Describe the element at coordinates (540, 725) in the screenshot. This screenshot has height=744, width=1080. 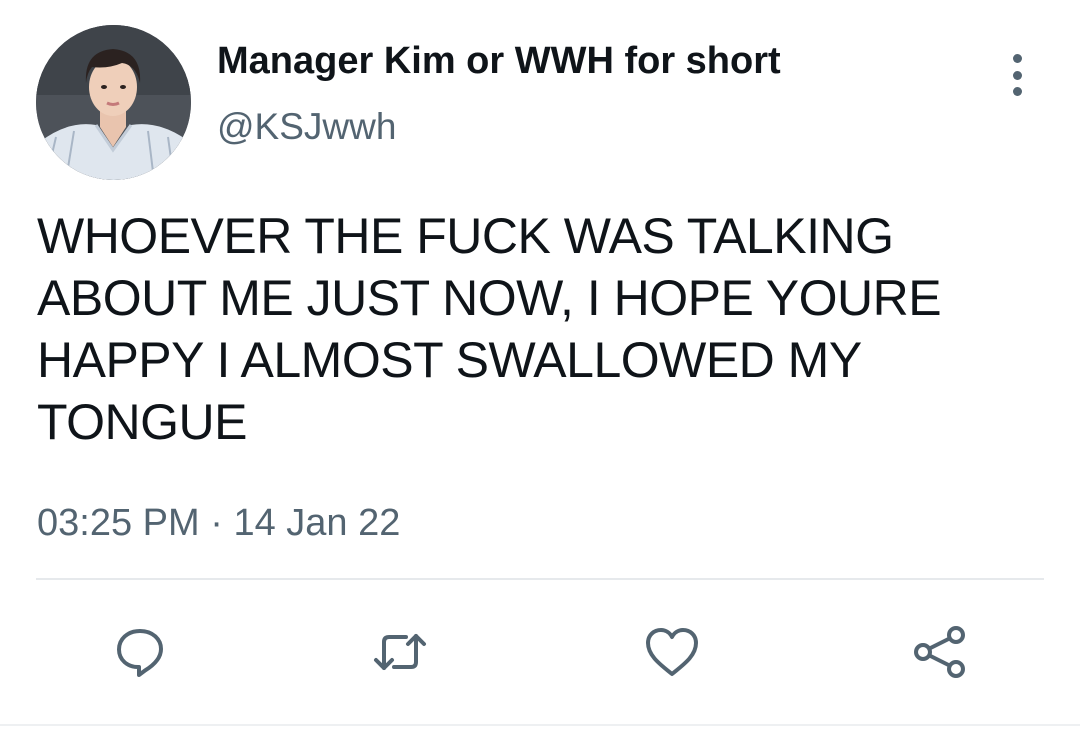
I see `bottom-divider` at that location.